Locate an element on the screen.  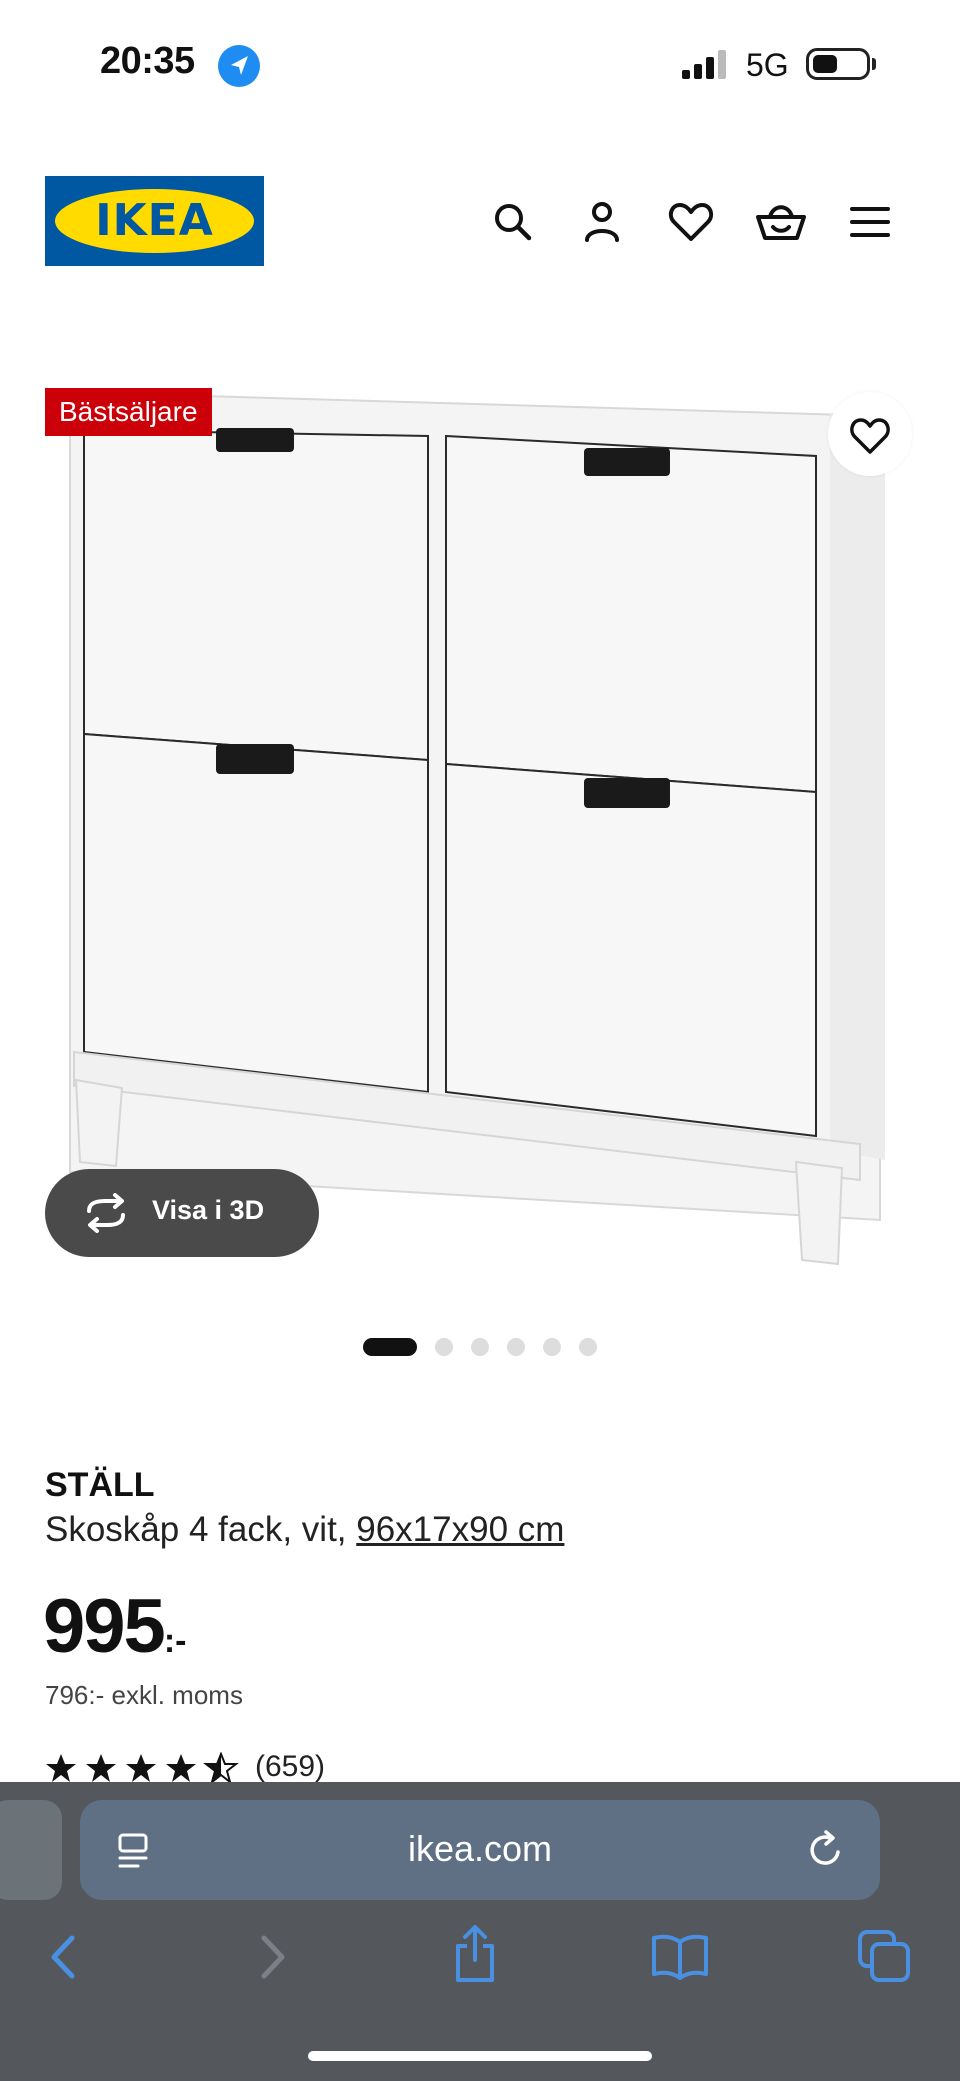
product-size-link: 96x17x90 cm is located at coordinates (460, 1529).